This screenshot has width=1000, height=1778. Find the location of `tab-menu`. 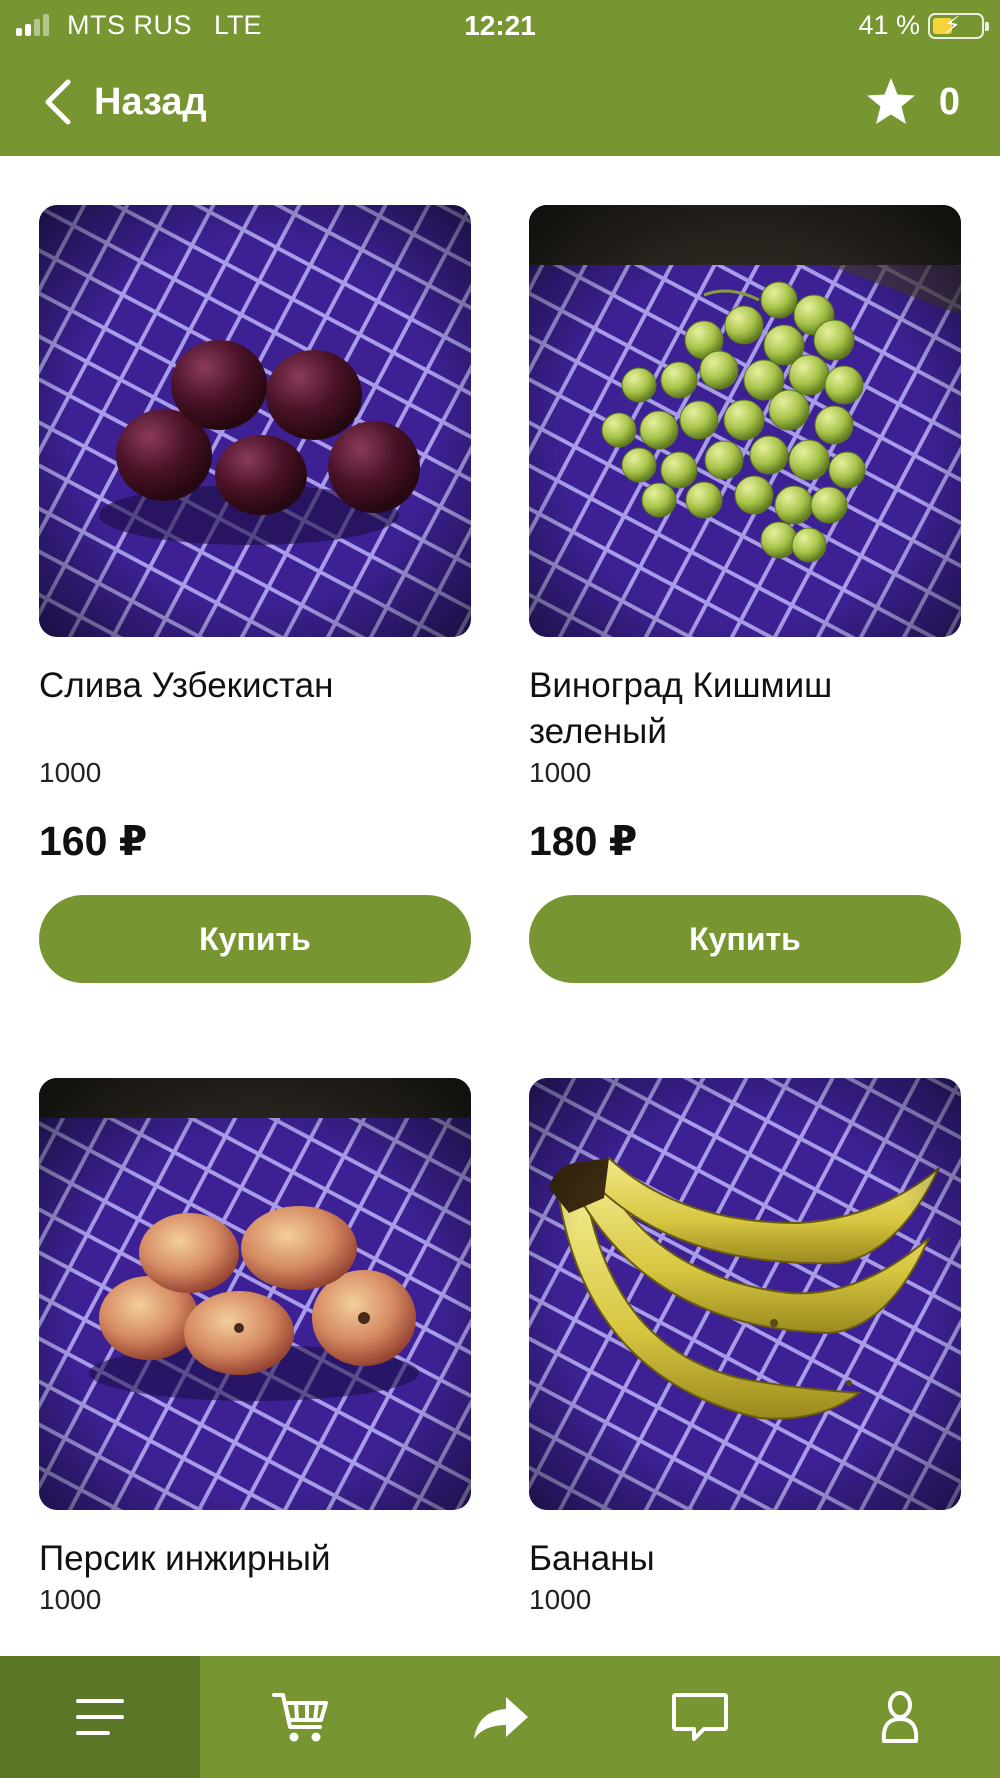

tab-menu is located at coordinates (100, 1717).